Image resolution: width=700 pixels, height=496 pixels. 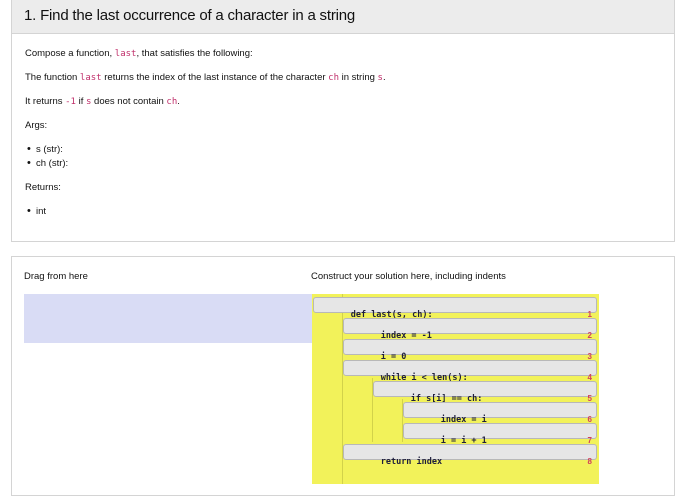 What do you see at coordinates (470, 371) in the screenshot?
I see `code-block: while i < len(s): 4` at bounding box center [470, 371].